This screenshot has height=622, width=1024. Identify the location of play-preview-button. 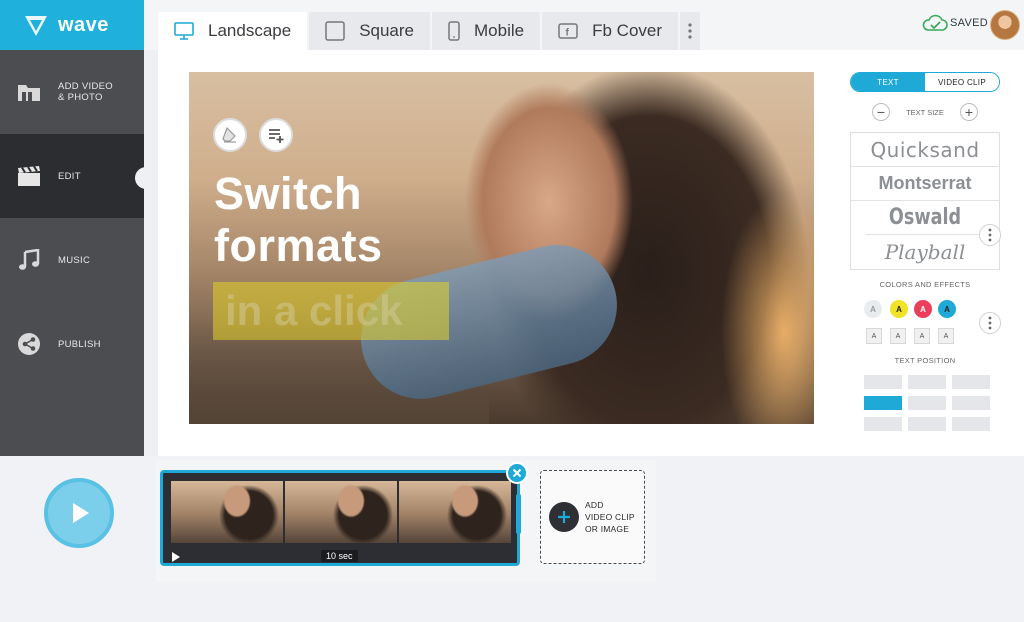
(79, 513).